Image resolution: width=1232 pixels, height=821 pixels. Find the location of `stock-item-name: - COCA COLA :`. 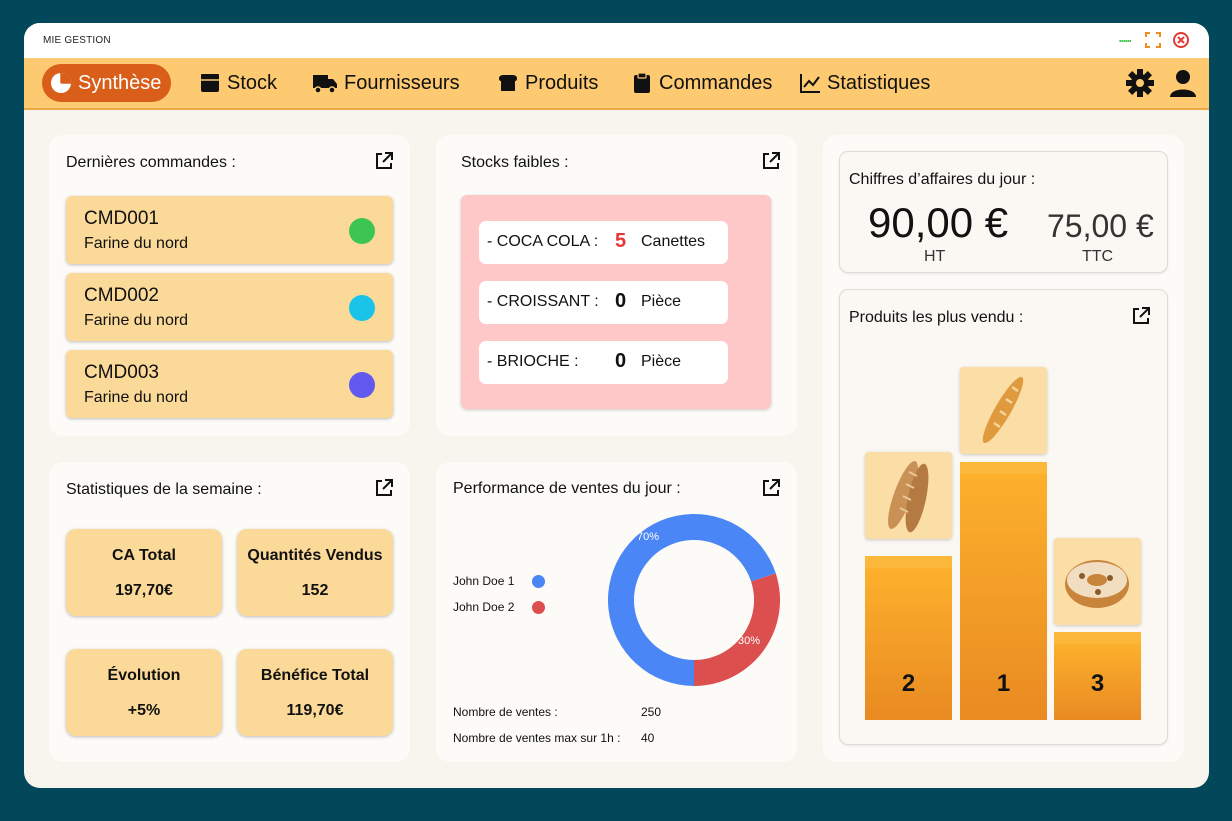

stock-item-name: - COCA COLA : is located at coordinates (543, 241).